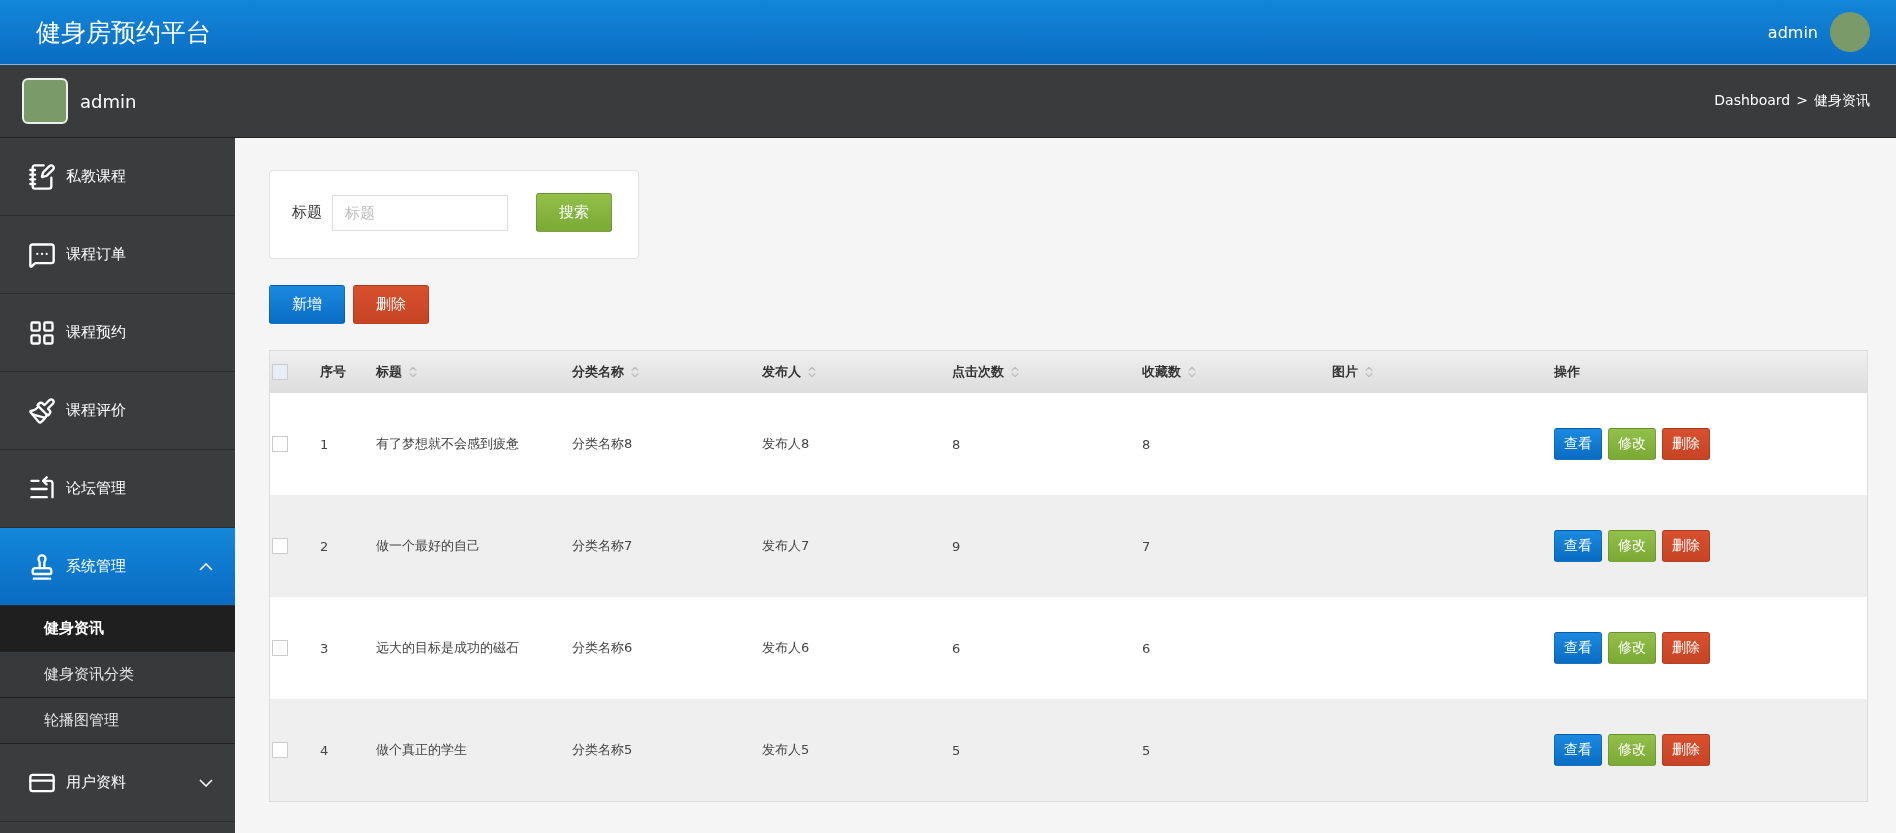 The image size is (1896, 833). I want to click on column-header: 发布人, so click(781, 372).